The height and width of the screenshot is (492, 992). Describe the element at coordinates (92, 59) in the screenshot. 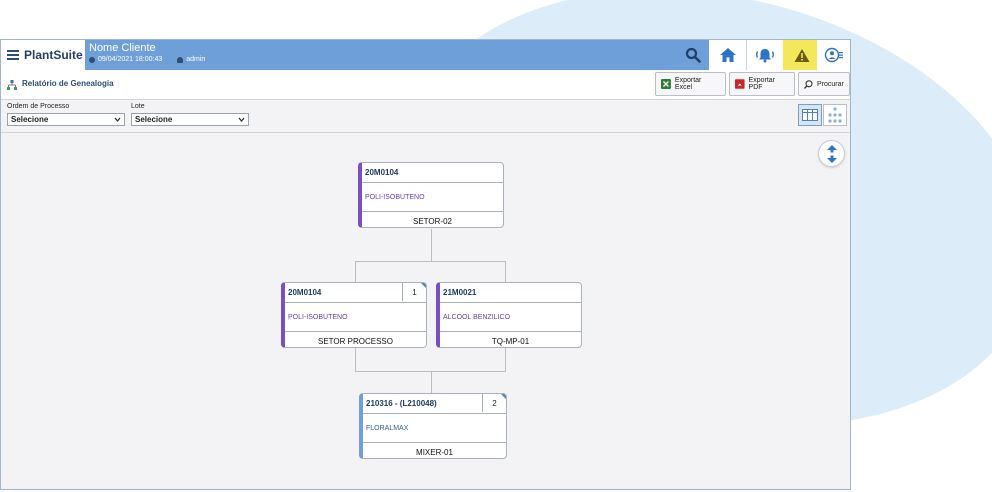

I see `clock-icon` at that location.